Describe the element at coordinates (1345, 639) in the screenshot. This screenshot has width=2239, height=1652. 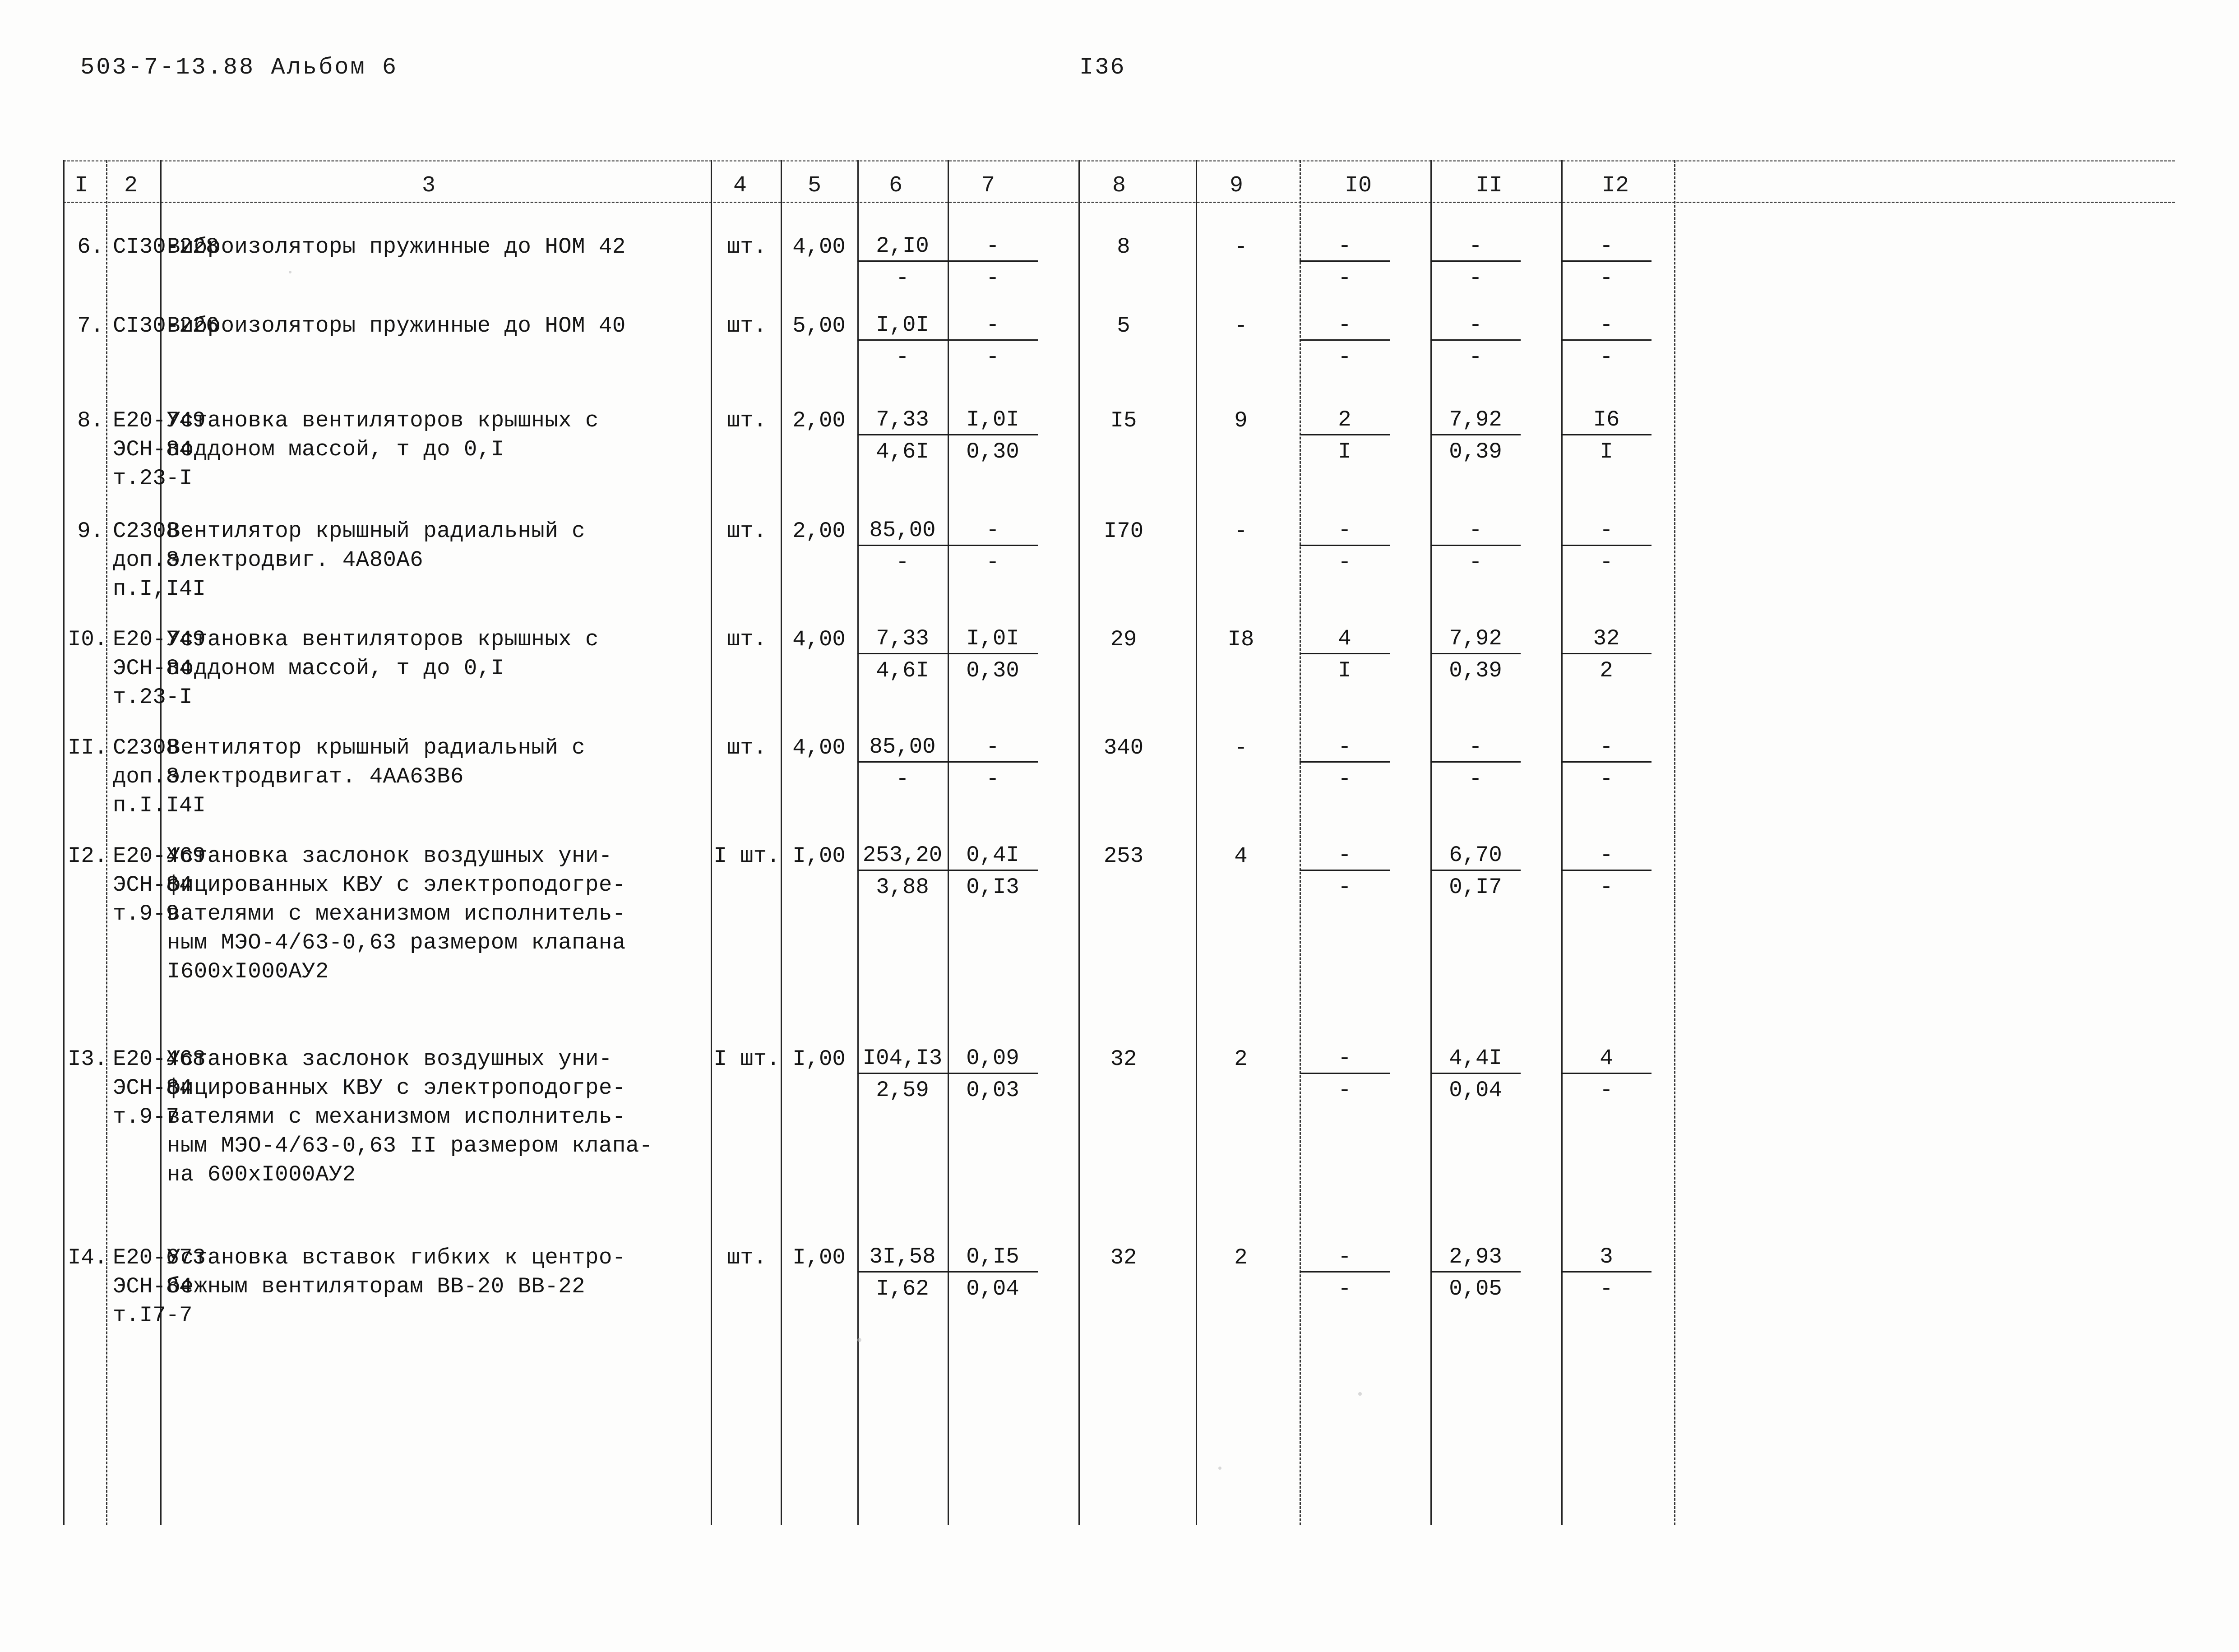
I see `row-col10-value-top: 4` at that location.